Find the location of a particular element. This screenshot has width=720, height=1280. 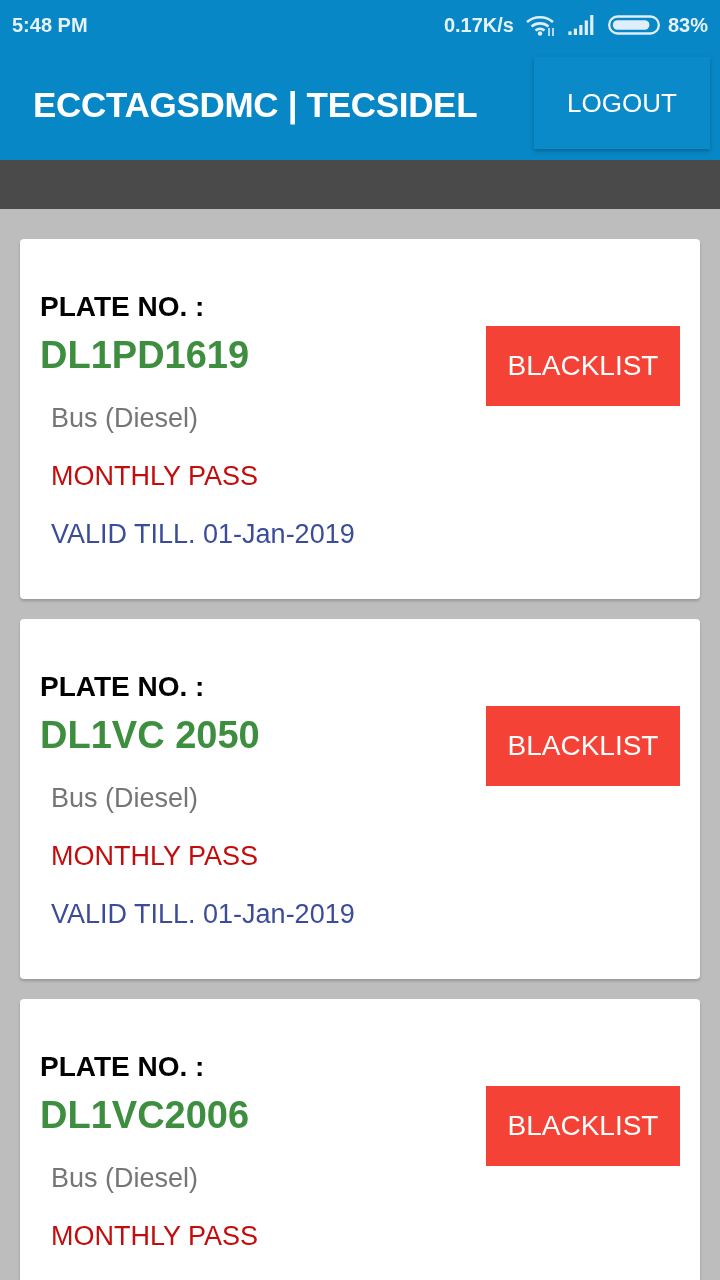

plate-number: DL1PD1619 is located at coordinates (145, 355).